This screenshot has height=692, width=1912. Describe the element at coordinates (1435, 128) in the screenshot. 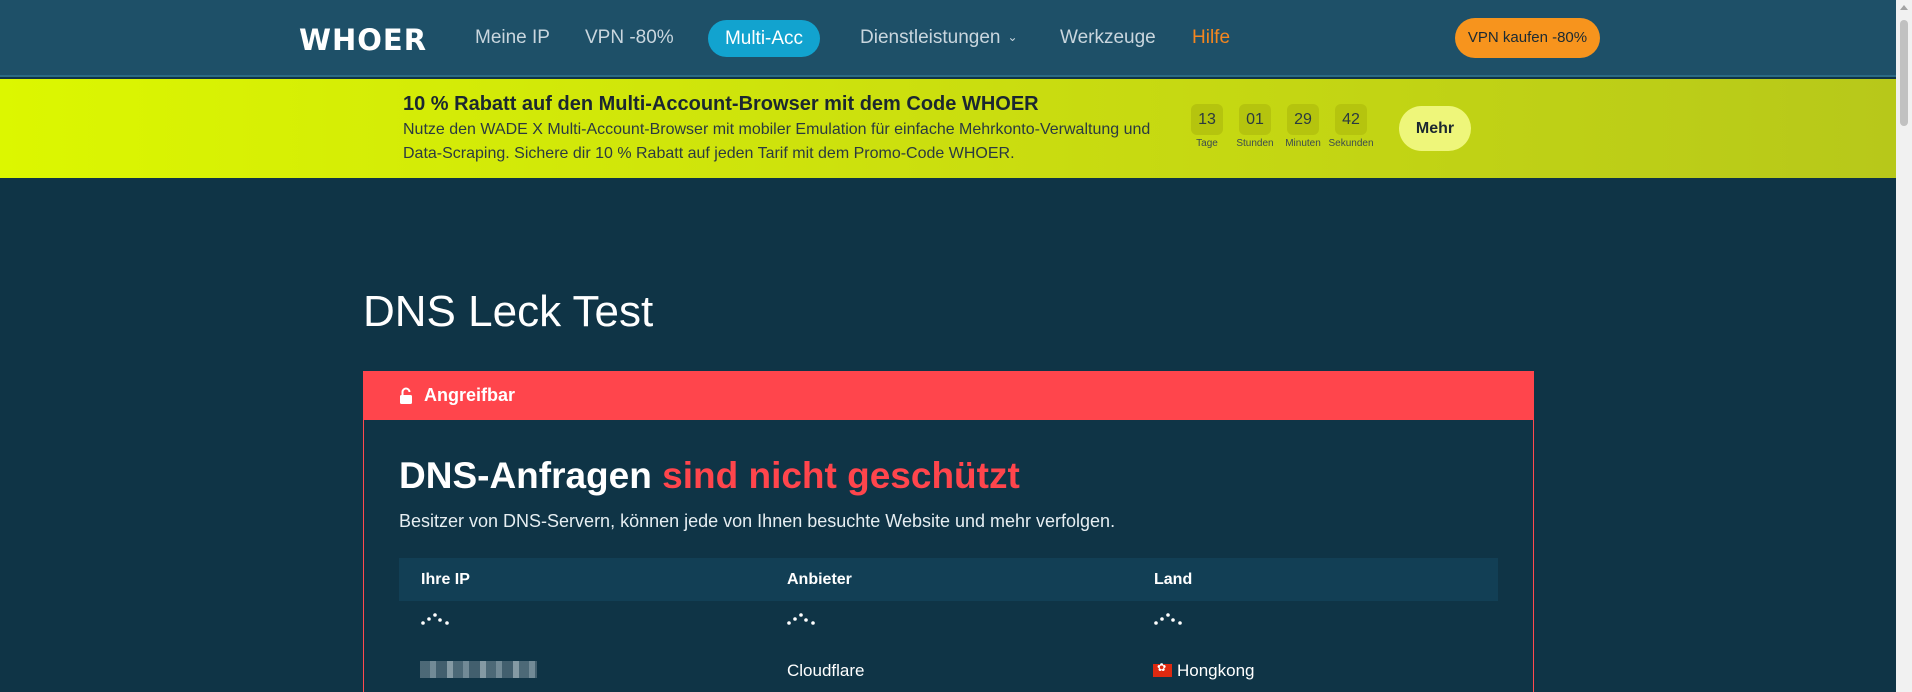

I see `promo-more-button: Mehr` at that location.